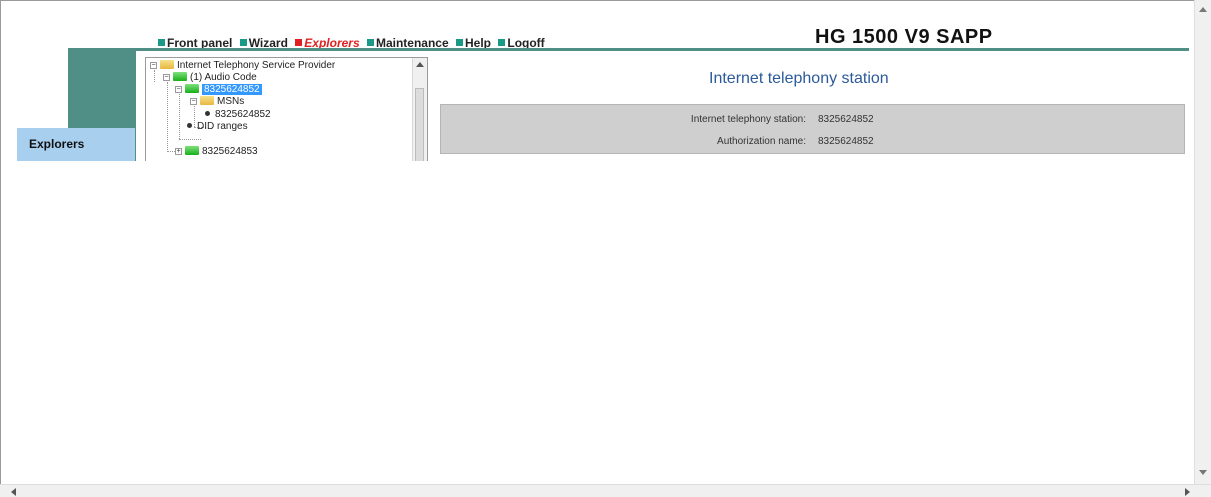 The width and height of the screenshot is (1211, 497). I want to click on tree-node-station-2: +8325624853, so click(216, 152).